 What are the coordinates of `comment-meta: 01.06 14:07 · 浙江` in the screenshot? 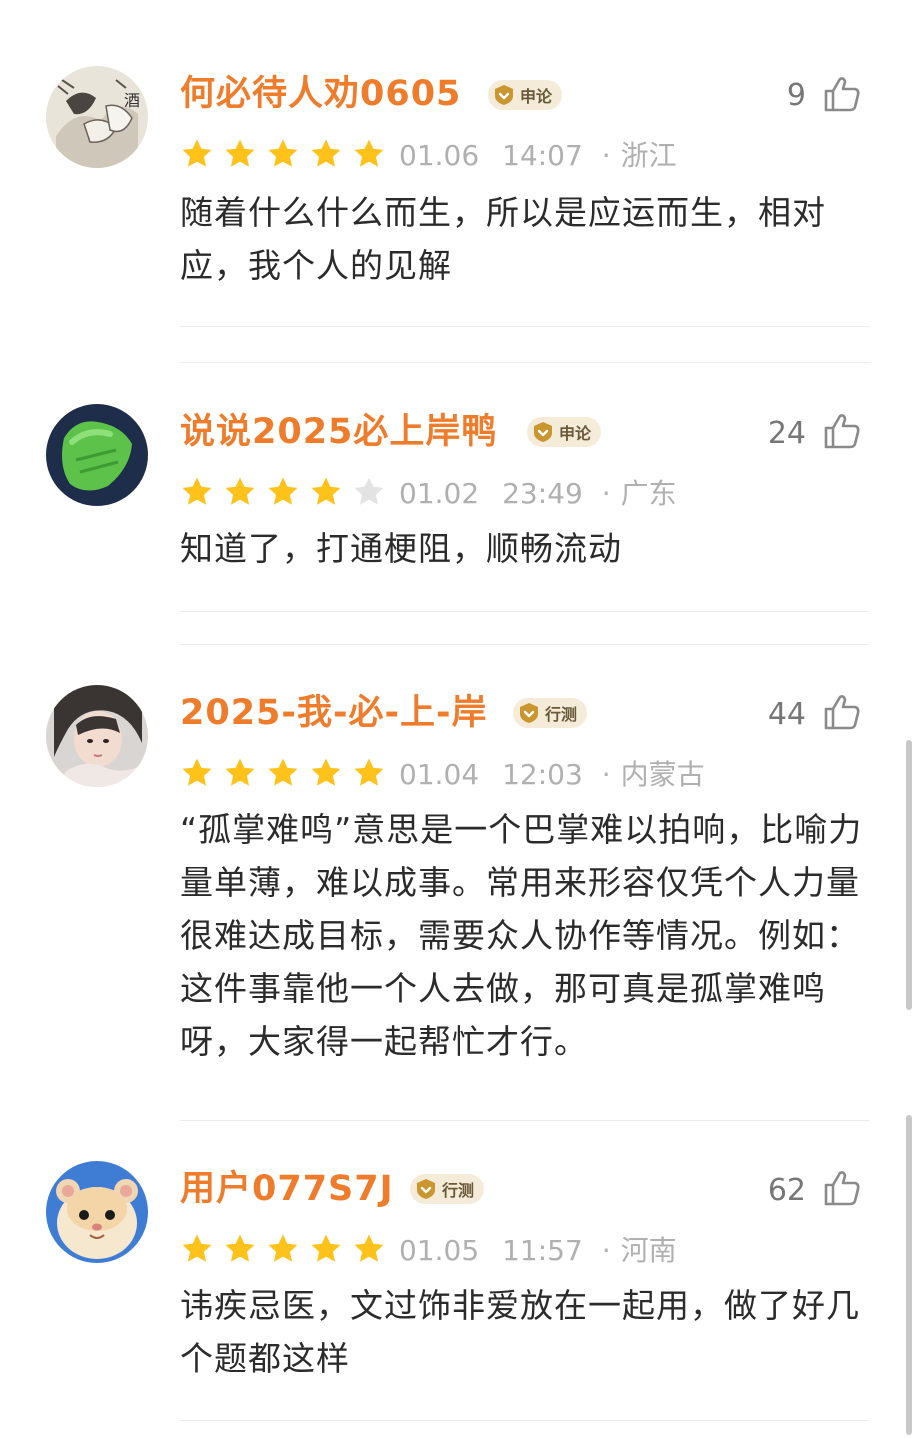 It's located at (538, 154).